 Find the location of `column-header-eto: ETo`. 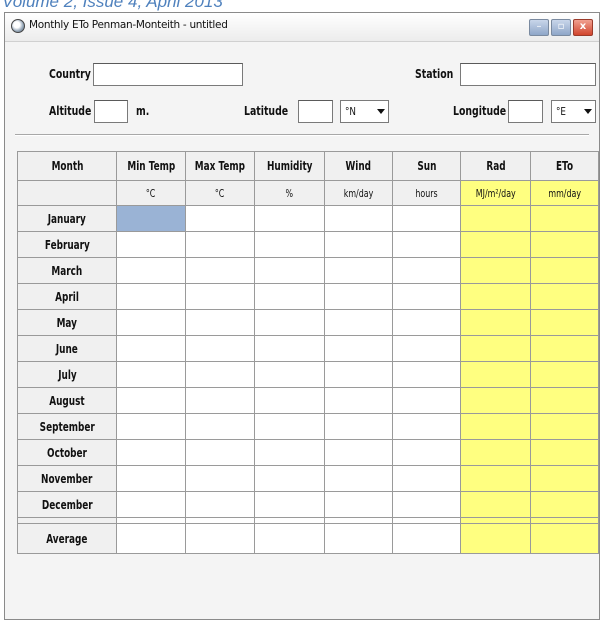

column-header-eto: ETo is located at coordinates (564, 166).